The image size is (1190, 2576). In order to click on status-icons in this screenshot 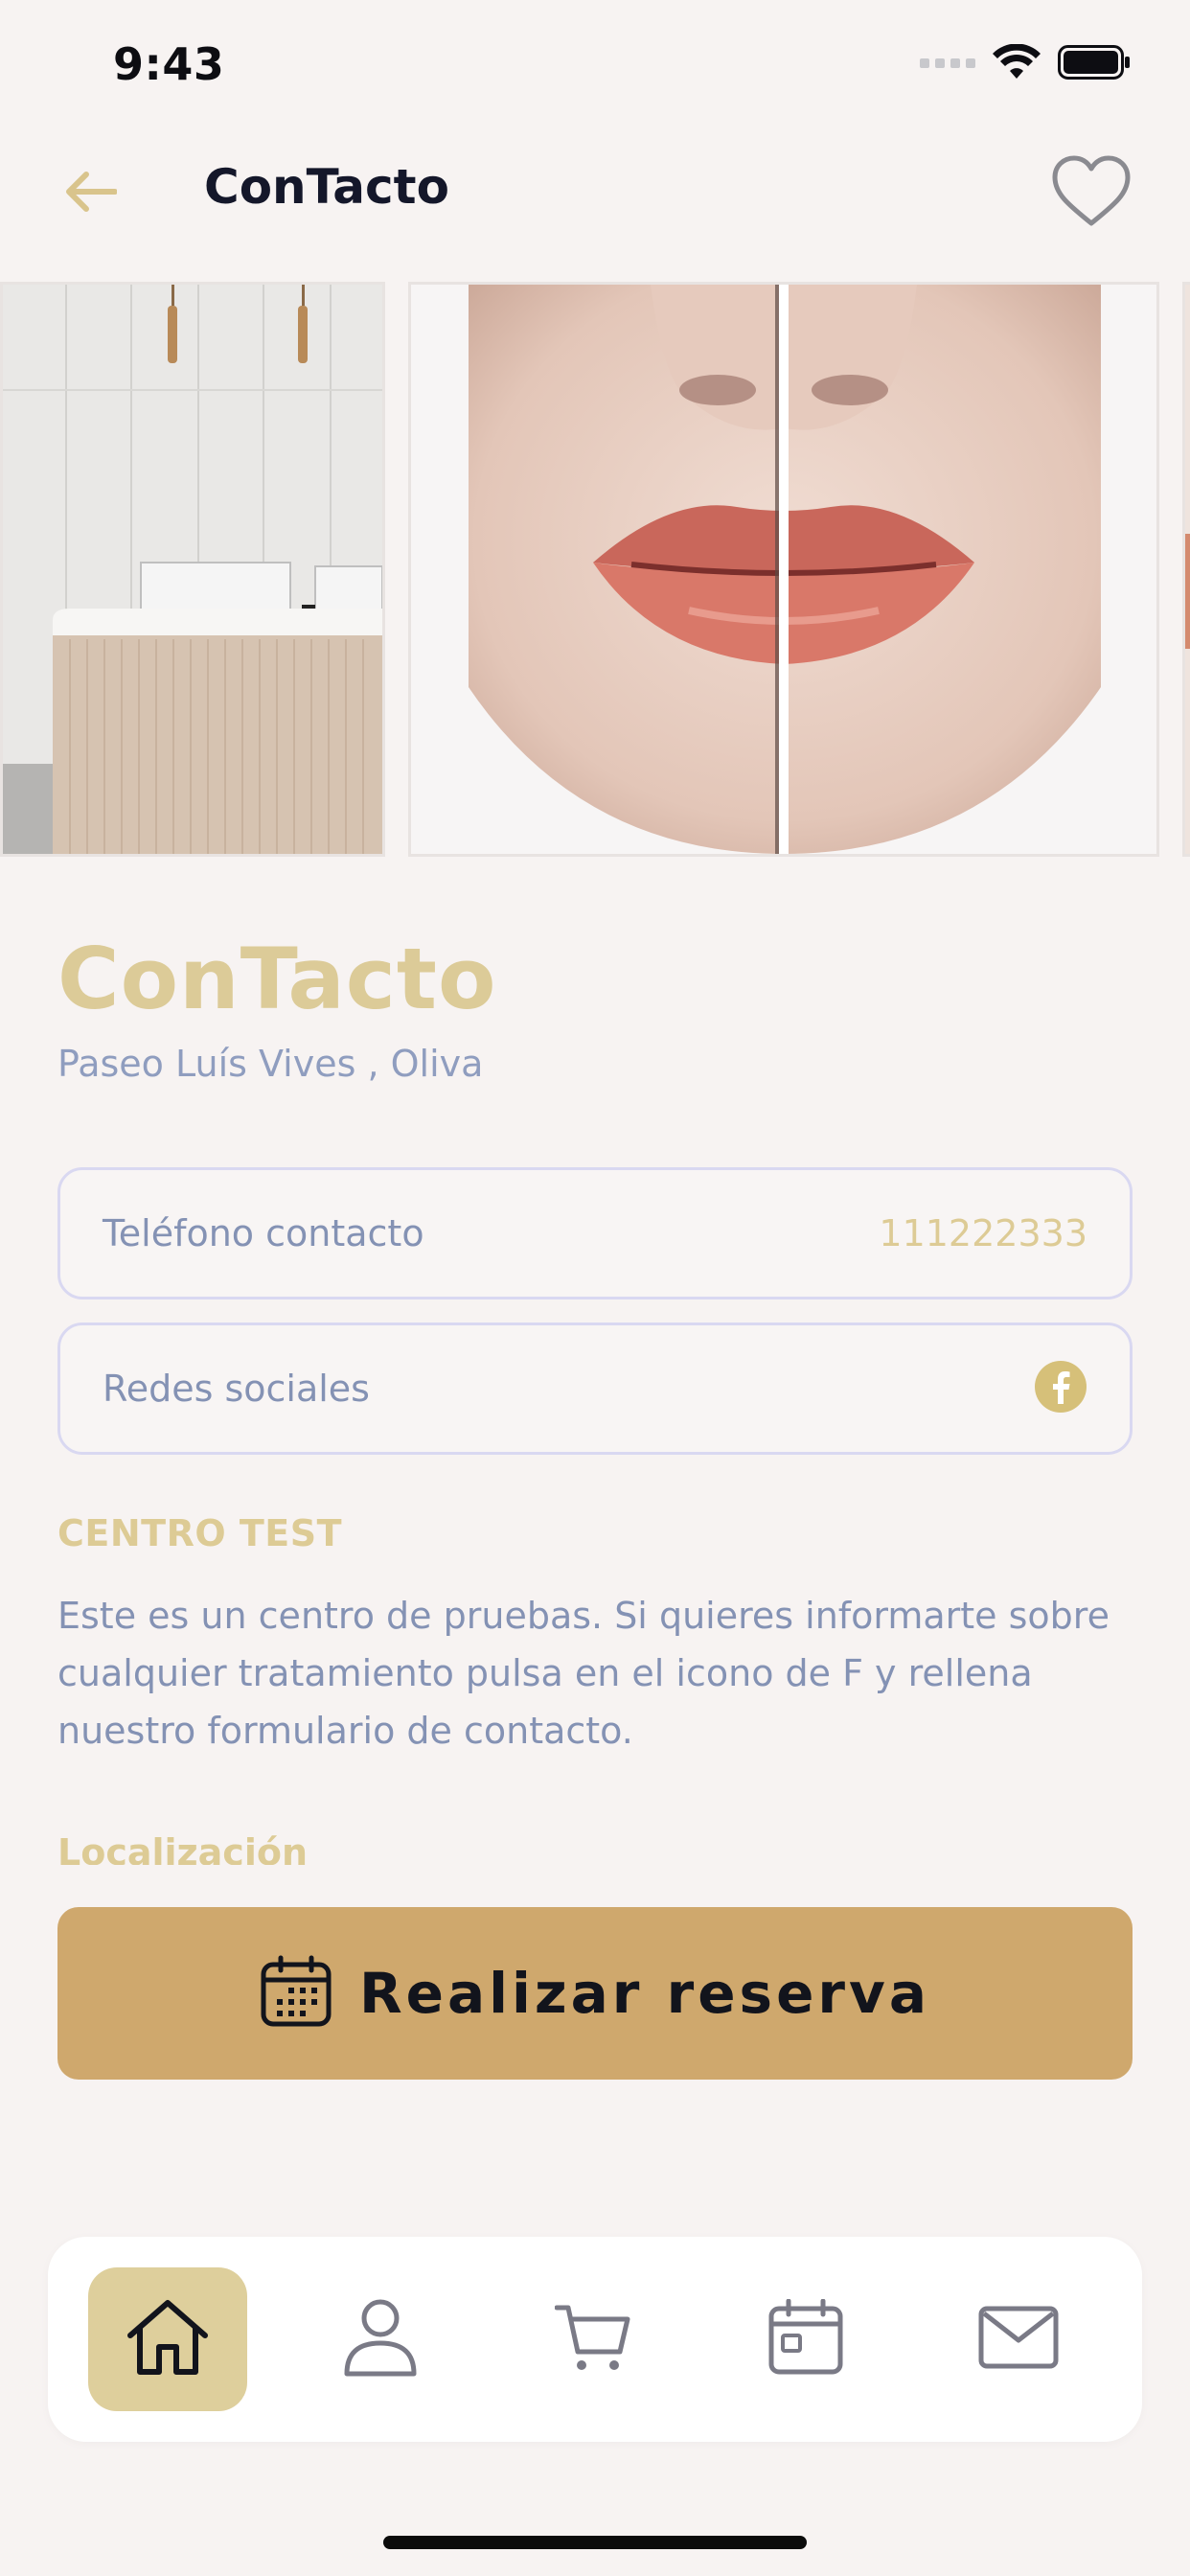, I will do `click(1026, 63)`.